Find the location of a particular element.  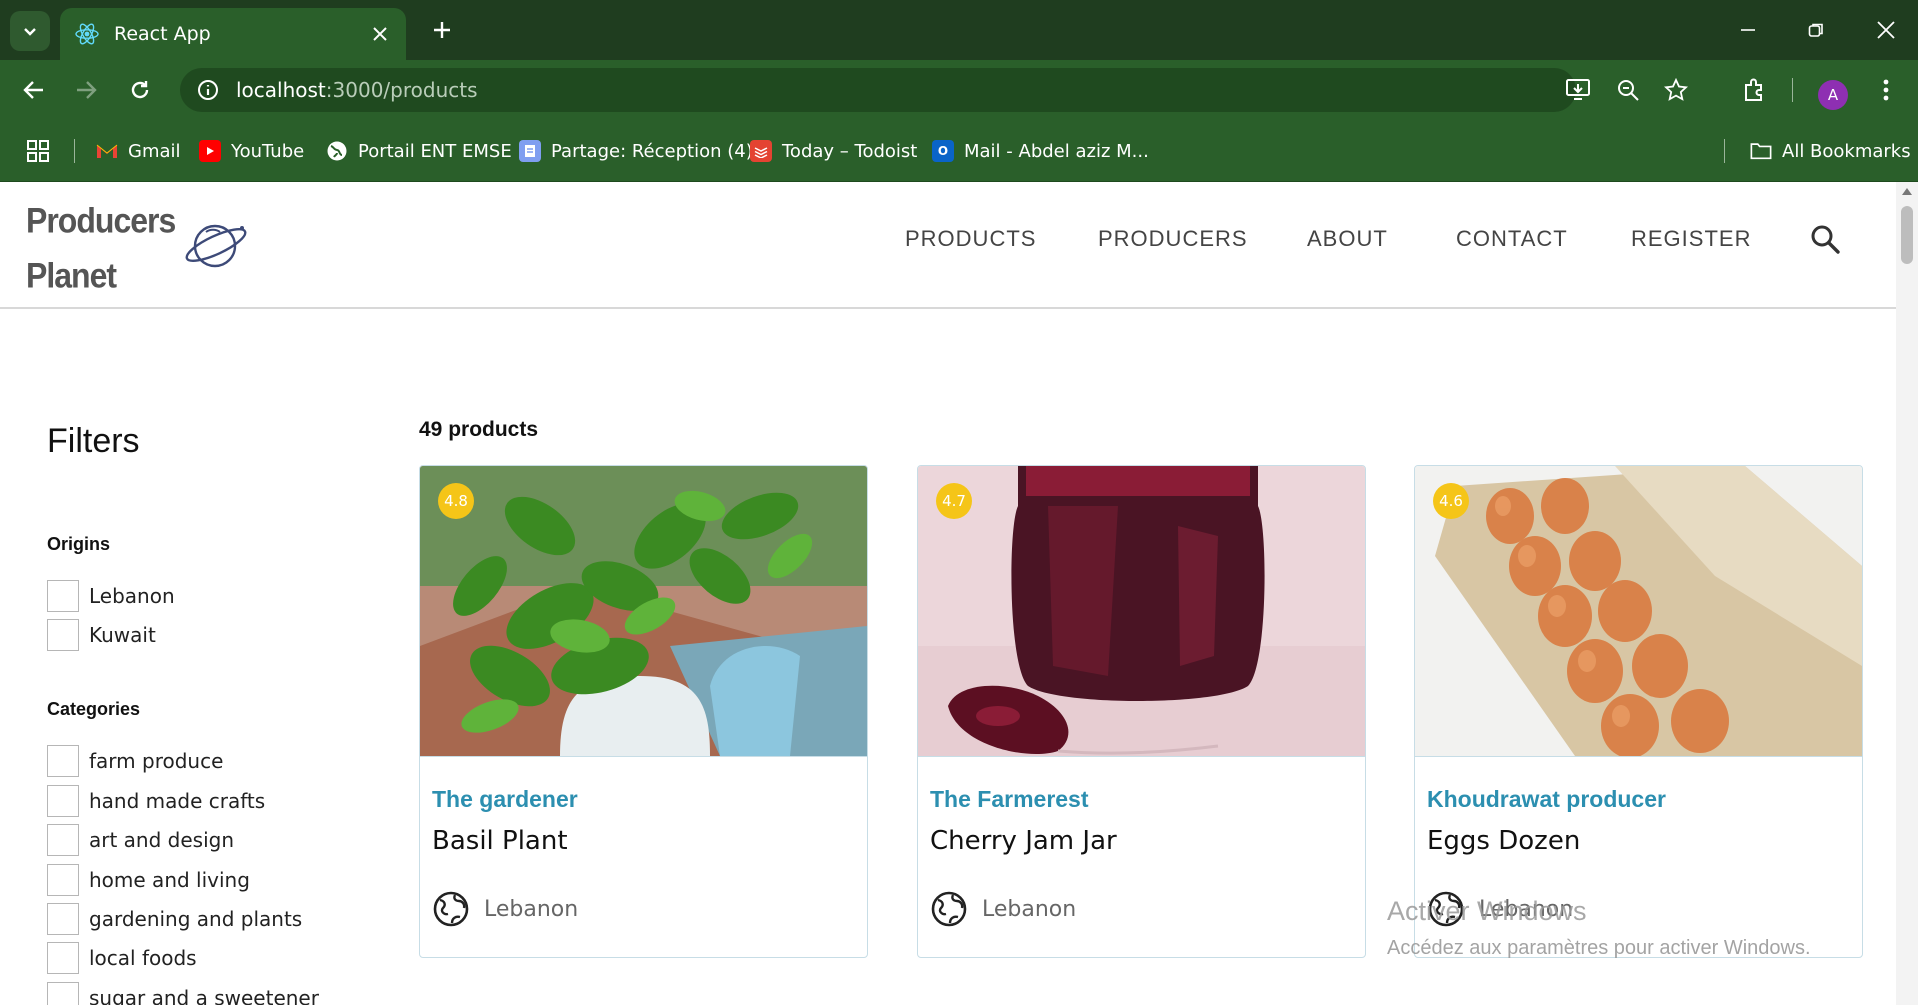

producer-link: The gardener is located at coordinates (505, 799).